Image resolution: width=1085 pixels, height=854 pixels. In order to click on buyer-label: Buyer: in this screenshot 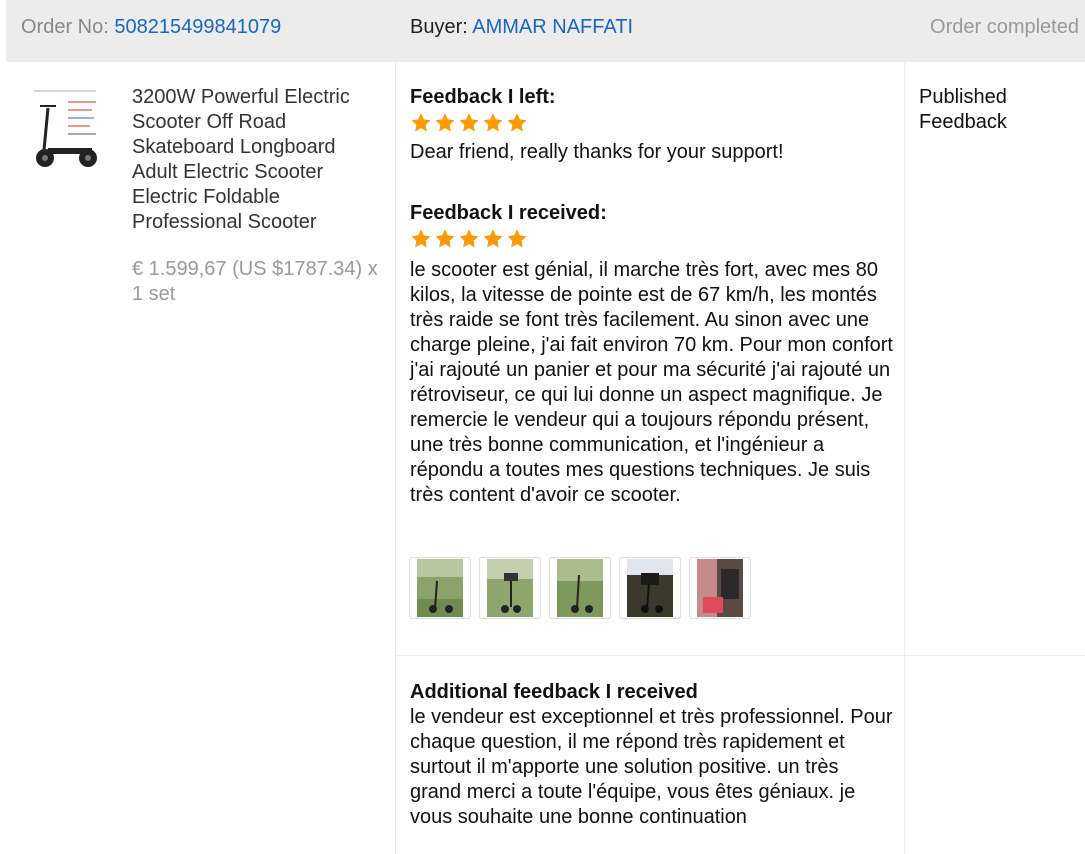, I will do `click(439, 27)`.